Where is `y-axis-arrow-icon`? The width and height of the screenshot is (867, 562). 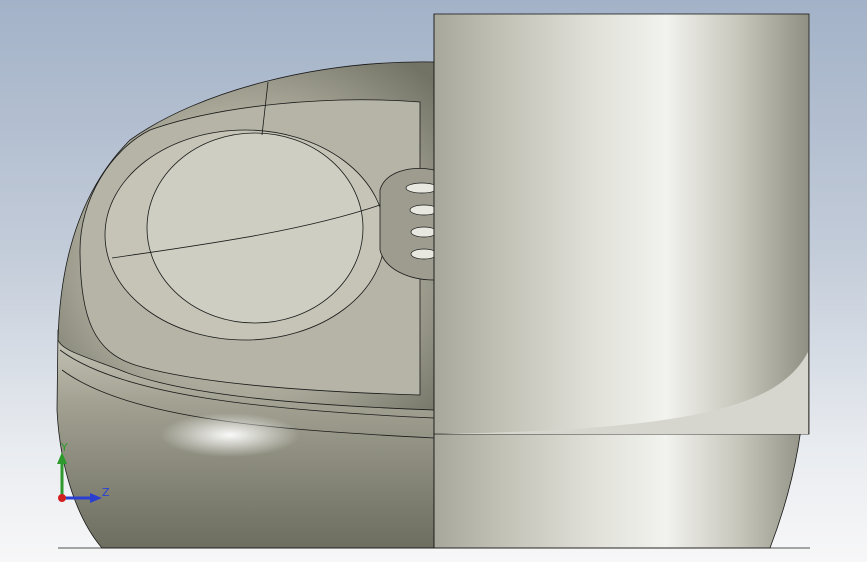 y-axis-arrow-icon is located at coordinates (62, 475).